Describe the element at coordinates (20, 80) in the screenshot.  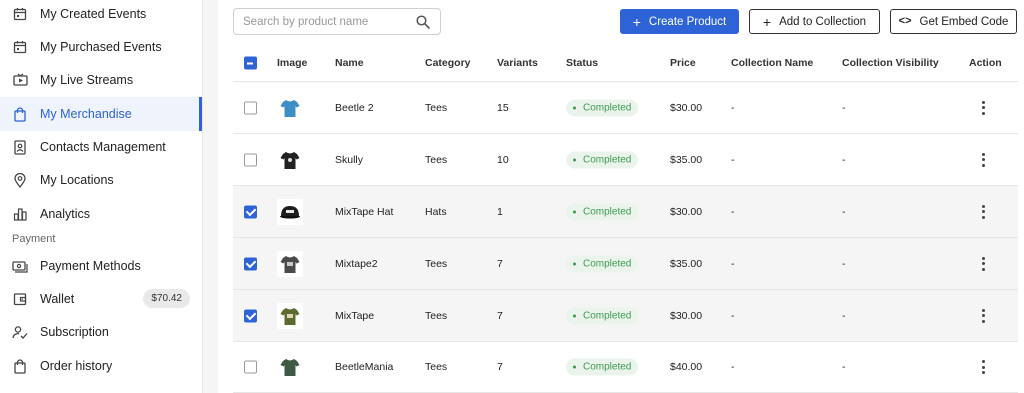
I see `tv-icon` at that location.